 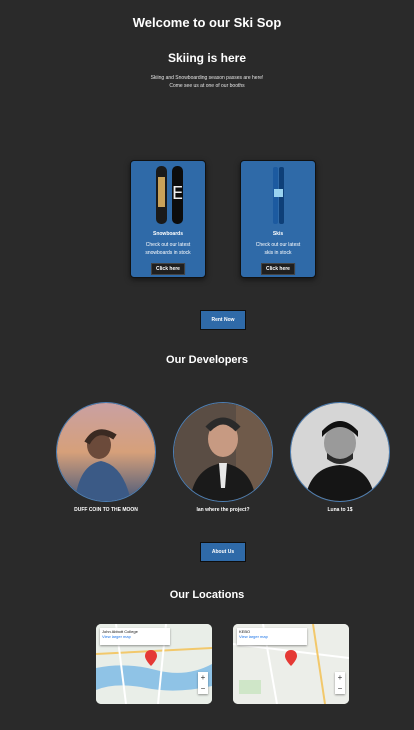 I want to click on developer-caption-1: DUFF COIN TO THE MOON, so click(x=106, y=510).